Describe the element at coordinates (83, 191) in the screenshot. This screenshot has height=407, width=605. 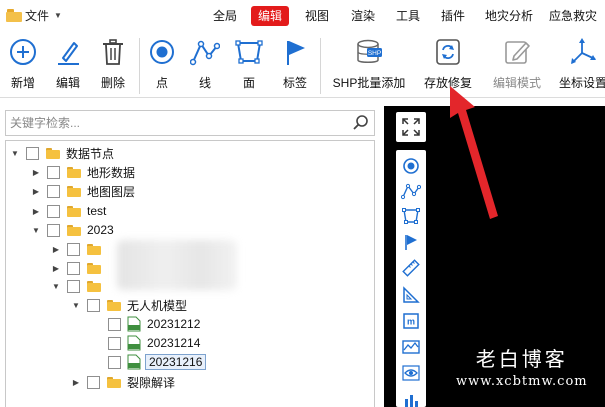
I see `tree-node-map-layers: ▶ 地图图层` at that location.